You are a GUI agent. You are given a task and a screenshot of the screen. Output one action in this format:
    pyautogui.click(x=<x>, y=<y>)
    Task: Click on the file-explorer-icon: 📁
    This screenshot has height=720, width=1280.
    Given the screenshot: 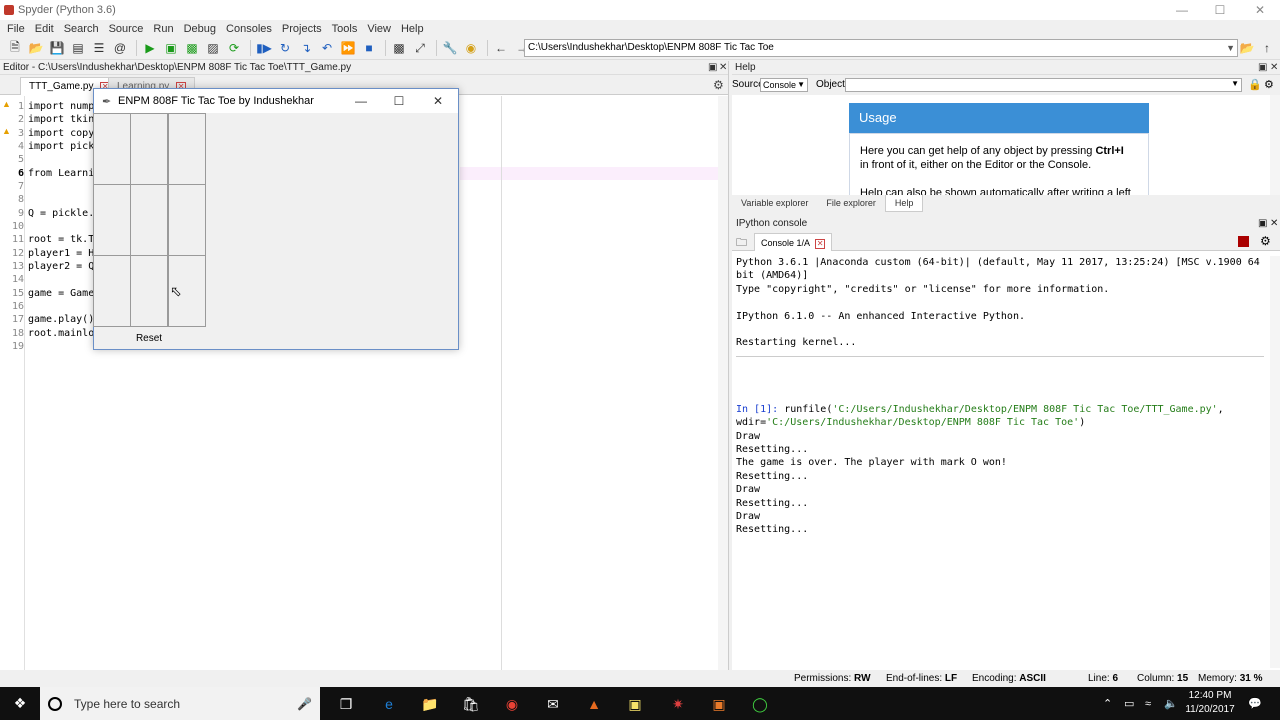 What is the action you would take?
    pyautogui.click(x=430, y=704)
    